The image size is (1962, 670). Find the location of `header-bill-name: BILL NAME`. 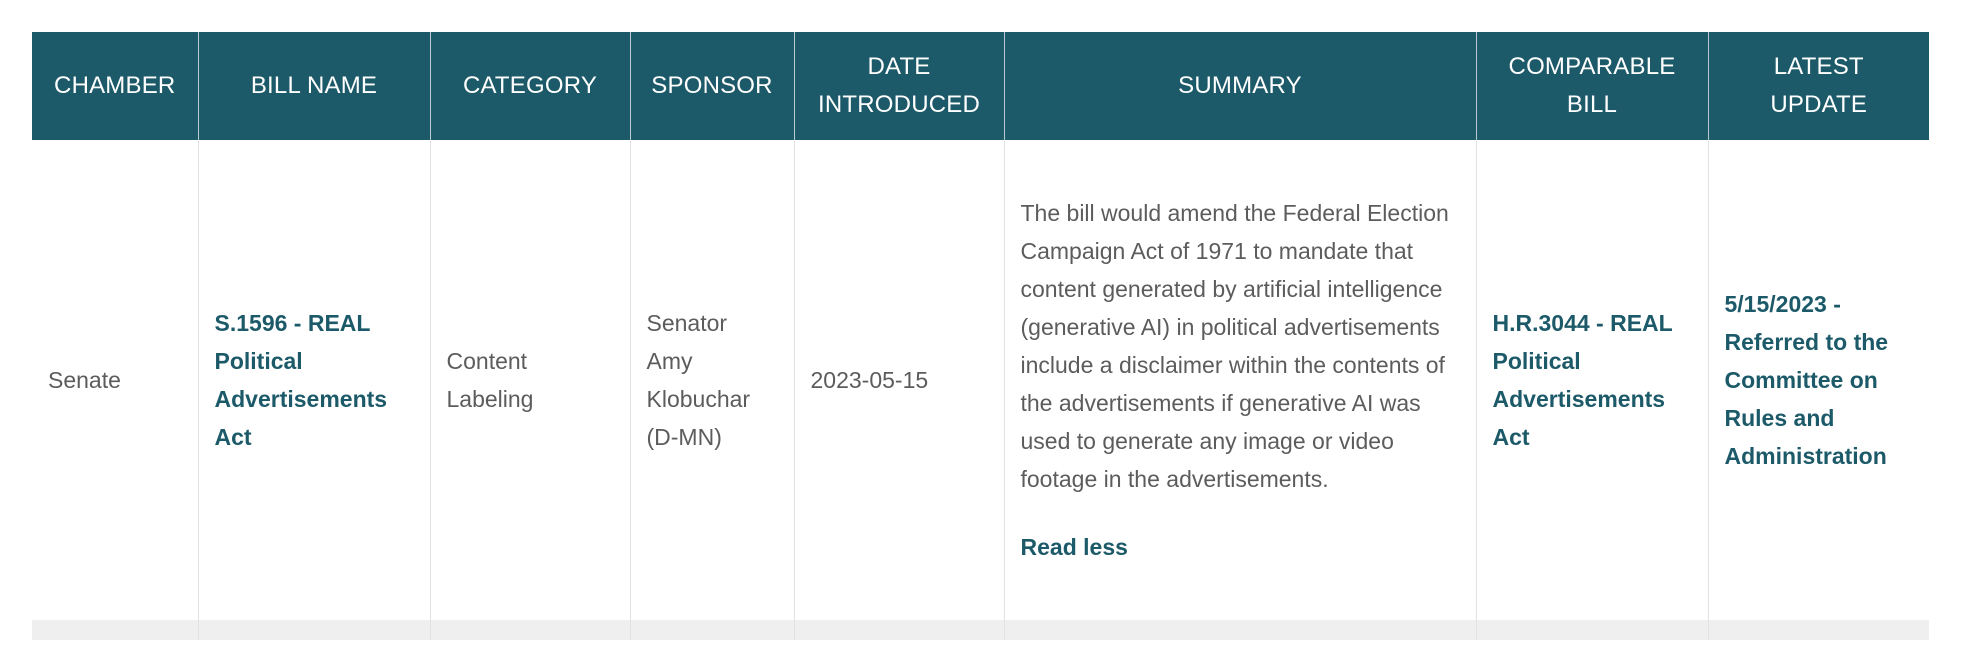

header-bill-name: BILL NAME is located at coordinates (314, 86).